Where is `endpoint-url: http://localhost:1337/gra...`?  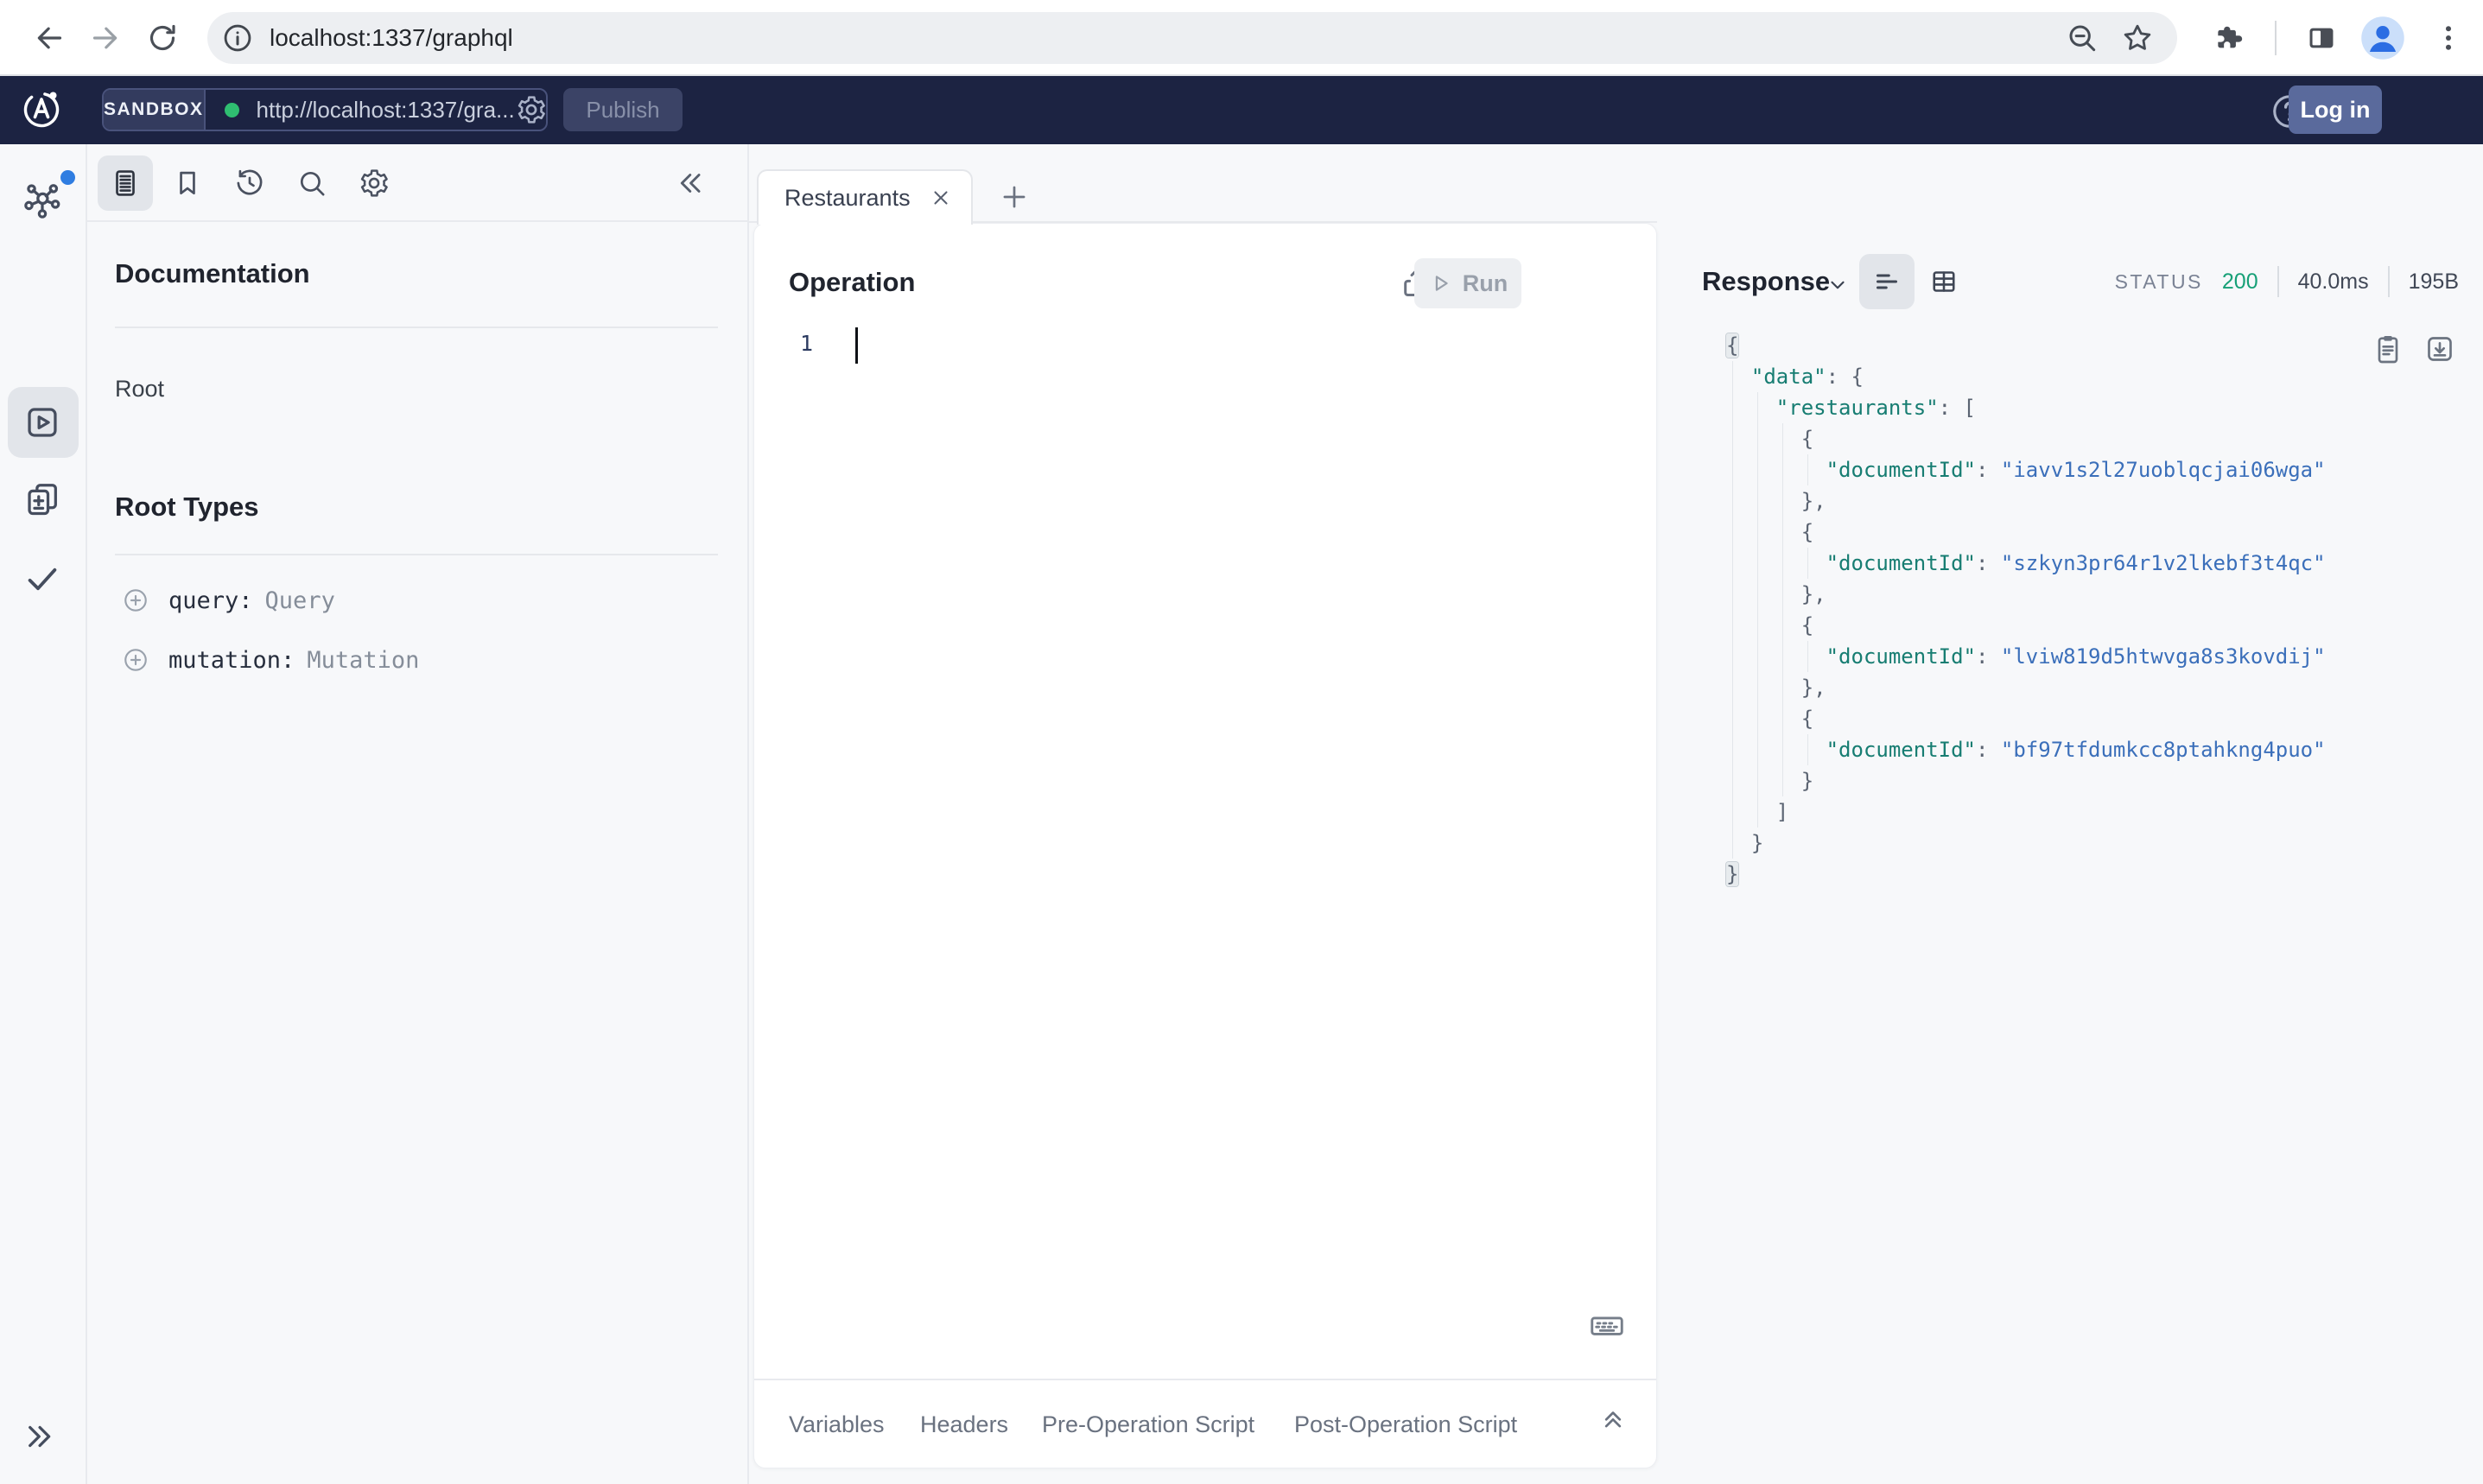
endpoint-url: http://localhost:1337/gra... is located at coordinates (386, 110).